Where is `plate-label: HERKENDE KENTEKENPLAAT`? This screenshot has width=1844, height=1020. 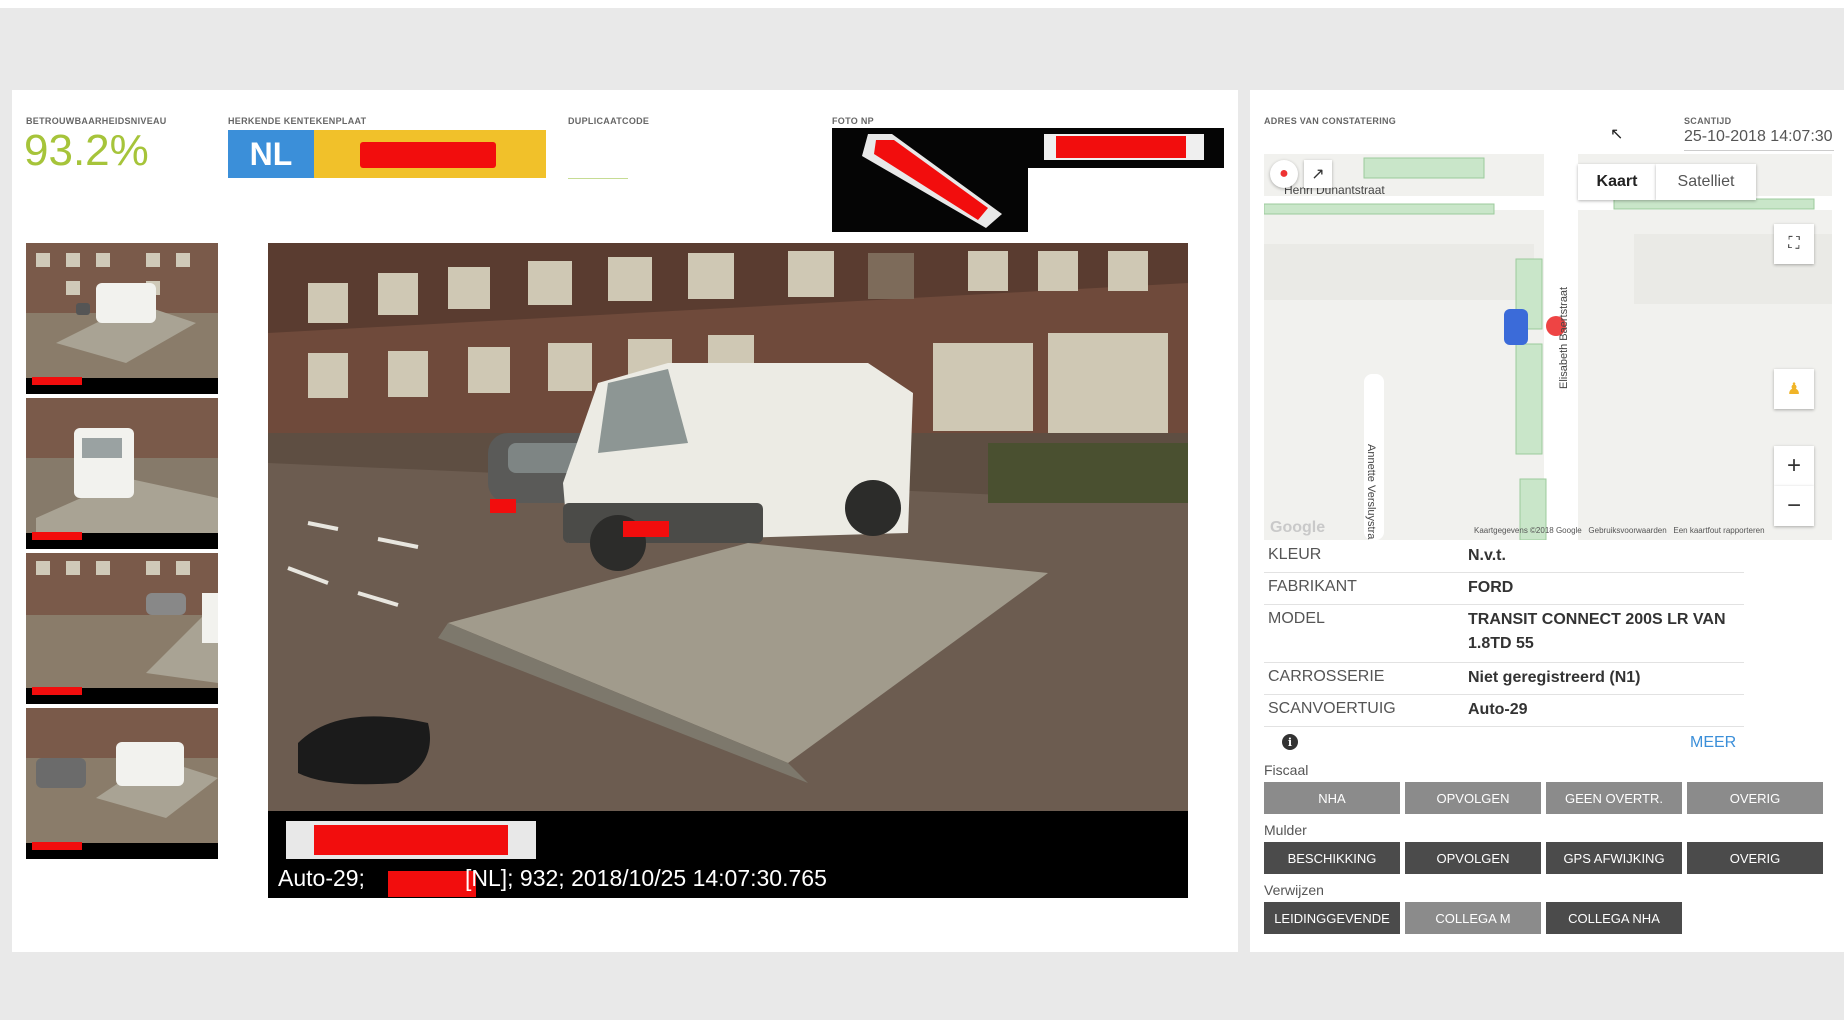 plate-label: HERKENDE KENTEKENPLAAT is located at coordinates (297, 121).